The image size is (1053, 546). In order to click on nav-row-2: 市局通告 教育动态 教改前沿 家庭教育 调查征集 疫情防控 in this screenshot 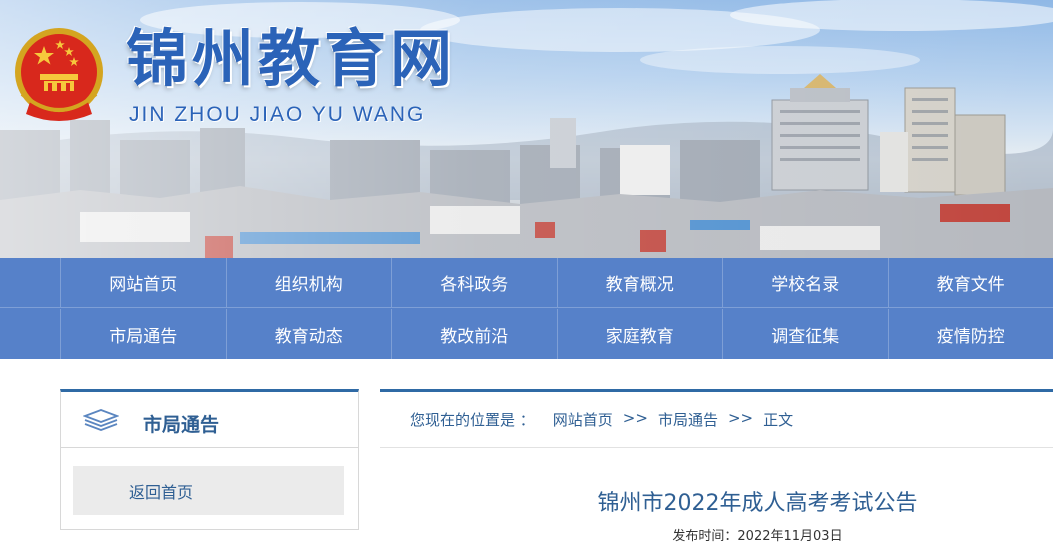, I will do `click(526, 334)`.